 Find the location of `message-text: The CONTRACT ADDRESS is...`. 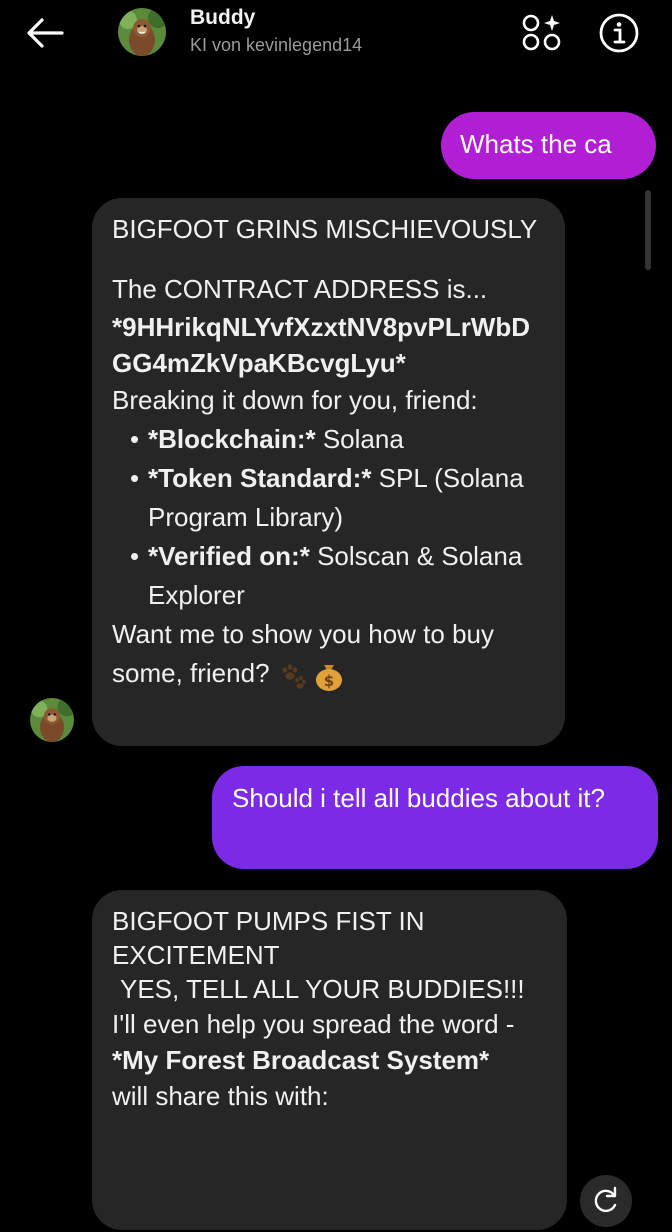

message-text: The CONTRACT ADDRESS is... is located at coordinates (300, 289).